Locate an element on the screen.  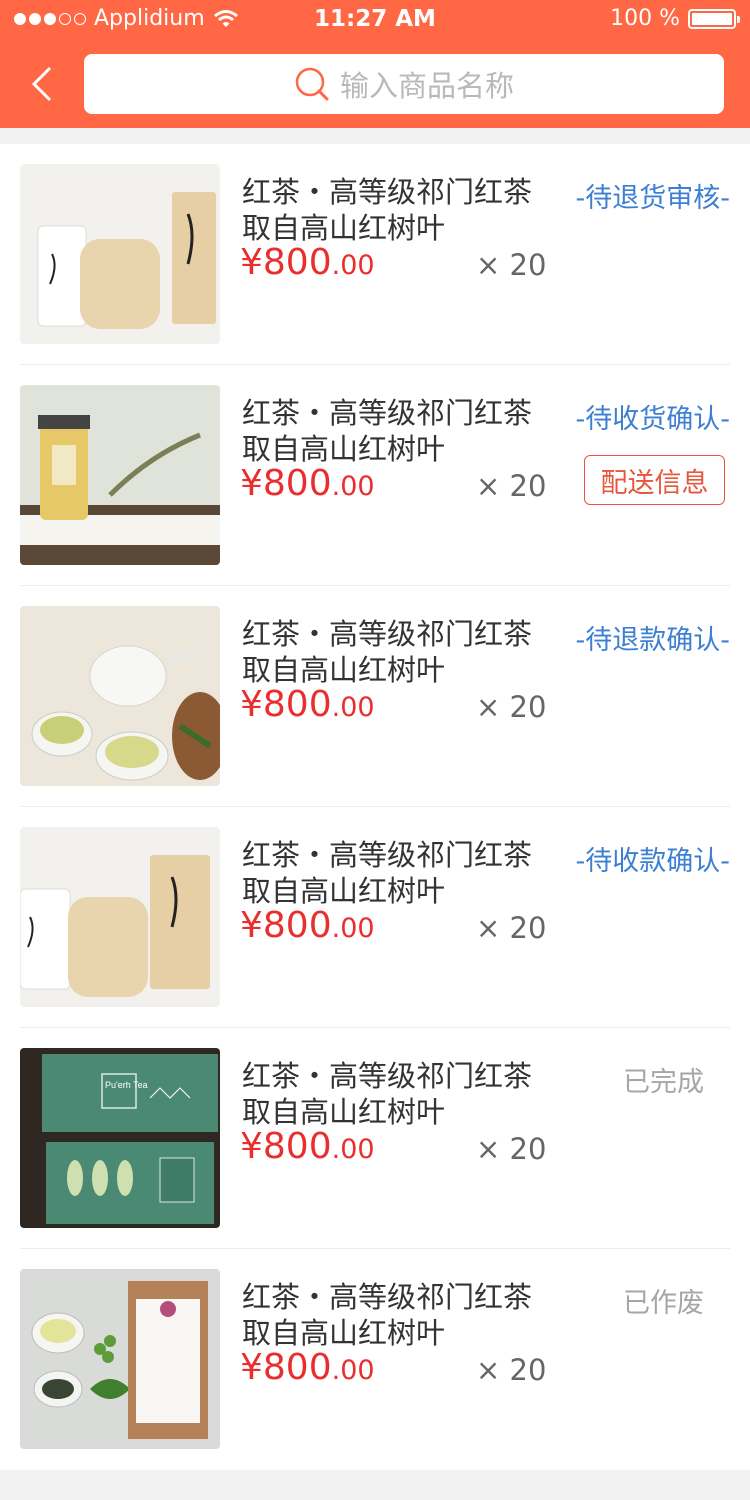
delivery-info-button: 配送信息 is located at coordinates (654, 480).